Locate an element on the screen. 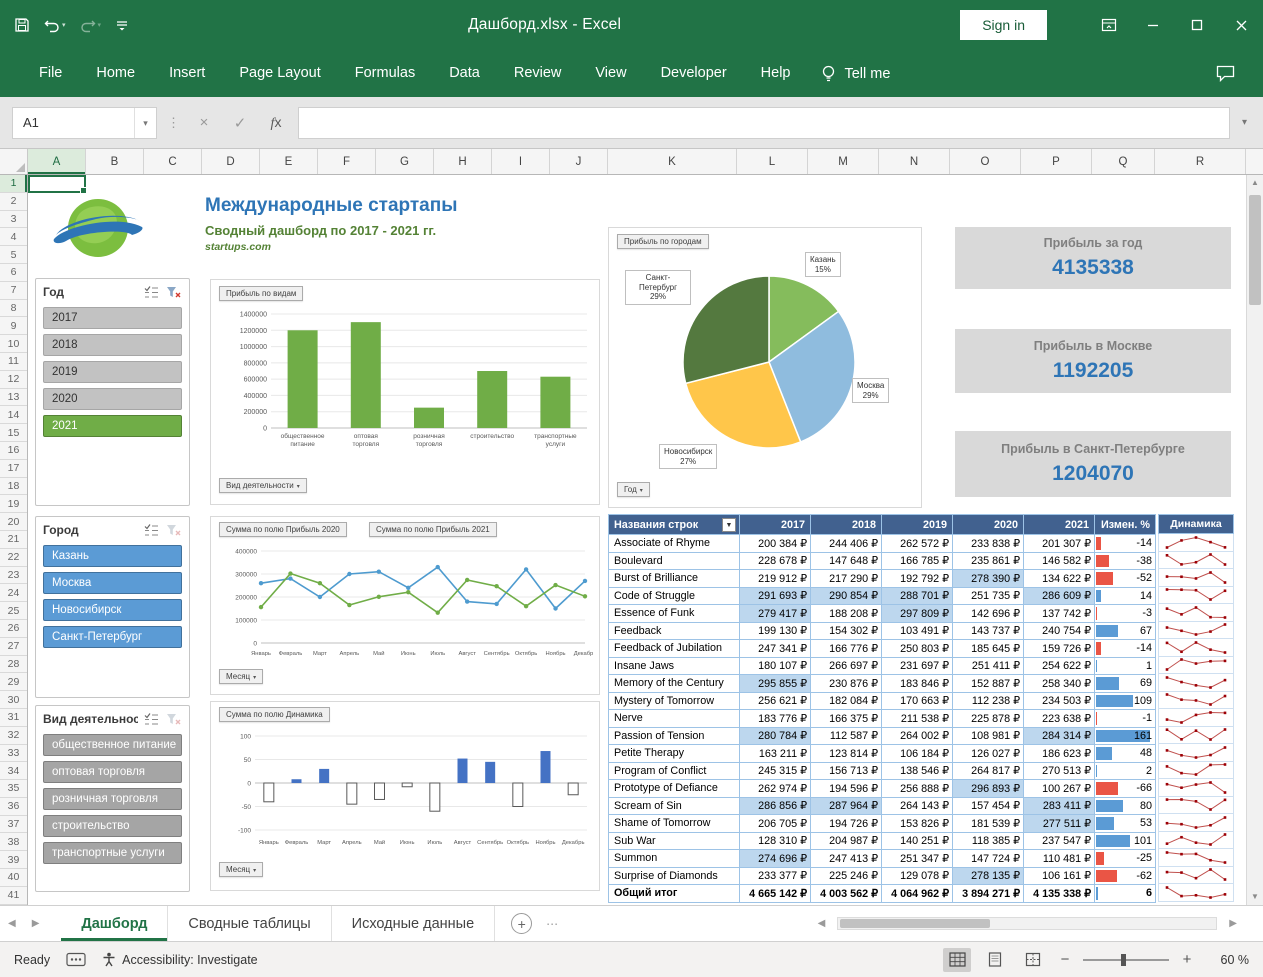 The height and width of the screenshot is (977, 1263). value-cell: 251 347 ₽ is located at coordinates (917, 858).